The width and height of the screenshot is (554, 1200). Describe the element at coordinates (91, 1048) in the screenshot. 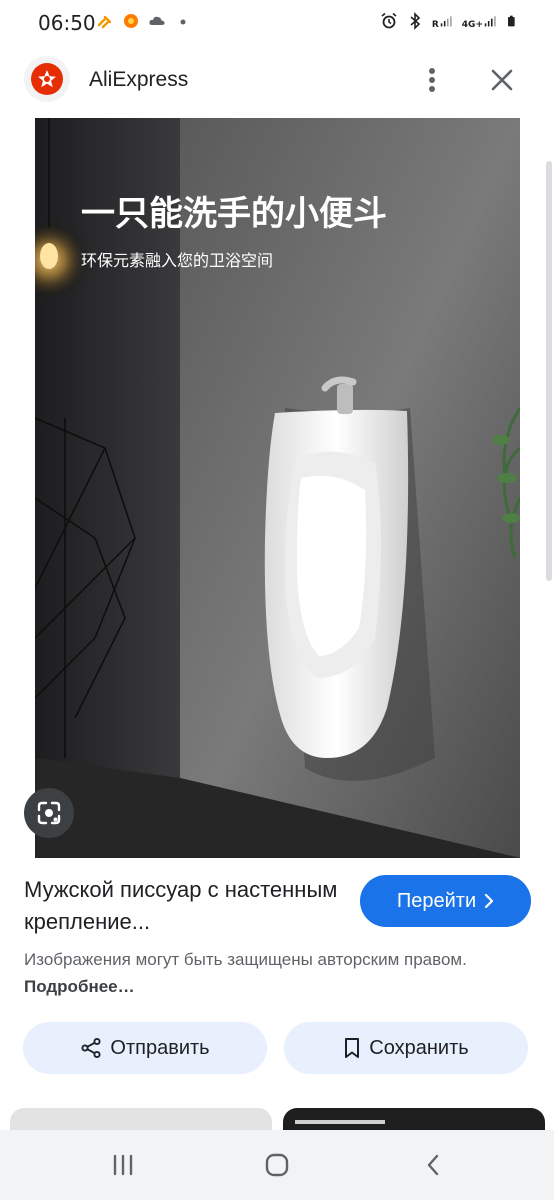

I see `share-icon` at that location.